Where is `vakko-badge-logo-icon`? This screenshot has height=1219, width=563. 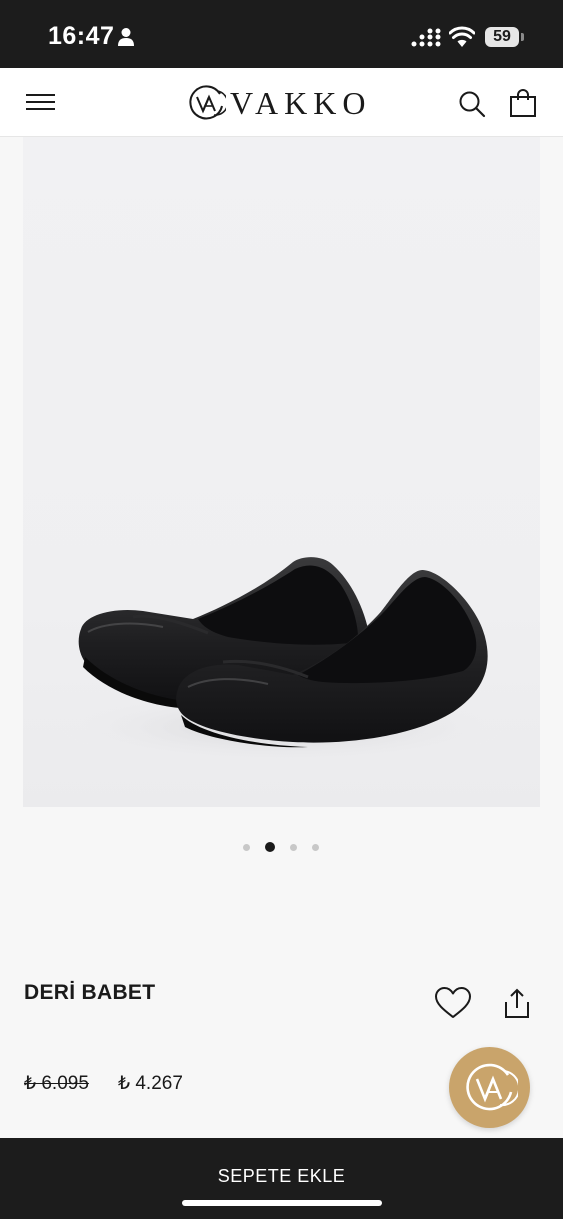 vakko-badge-logo-icon is located at coordinates (492, 1087).